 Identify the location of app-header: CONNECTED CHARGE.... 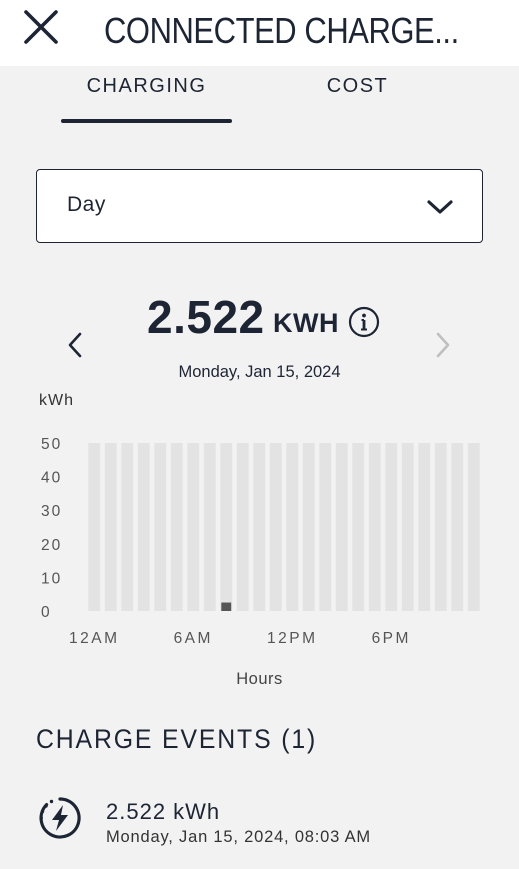
(259, 33).